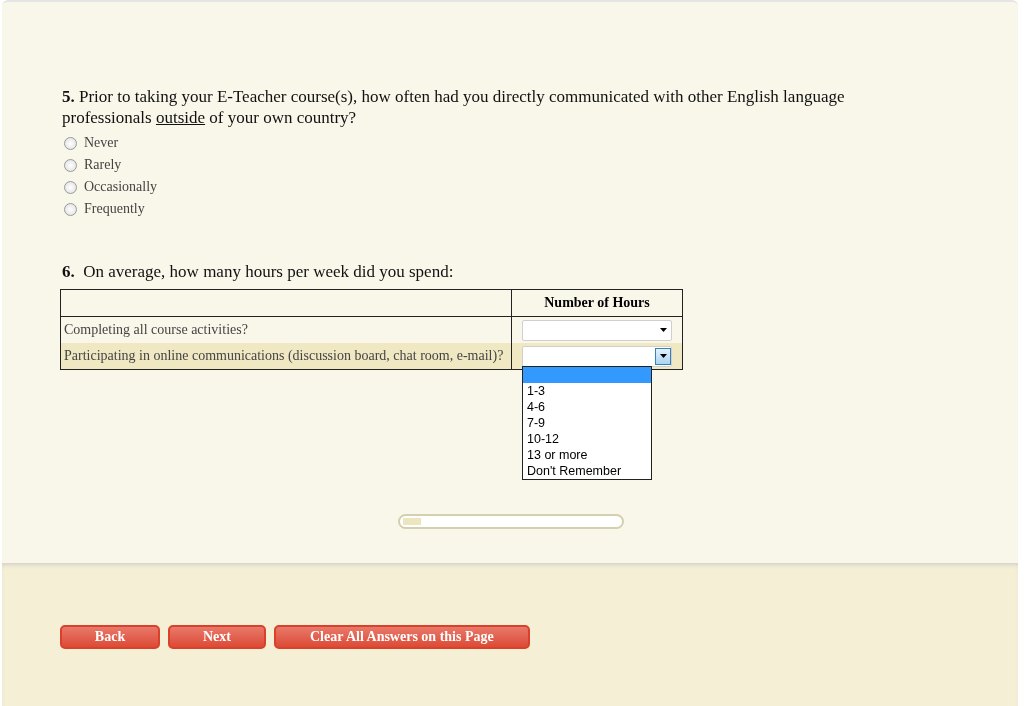 The image size is (1026, 706). What do you see at coordinates (597, 356) in the screenshot?
I see `hours-select` at bounding box center [597, 356].